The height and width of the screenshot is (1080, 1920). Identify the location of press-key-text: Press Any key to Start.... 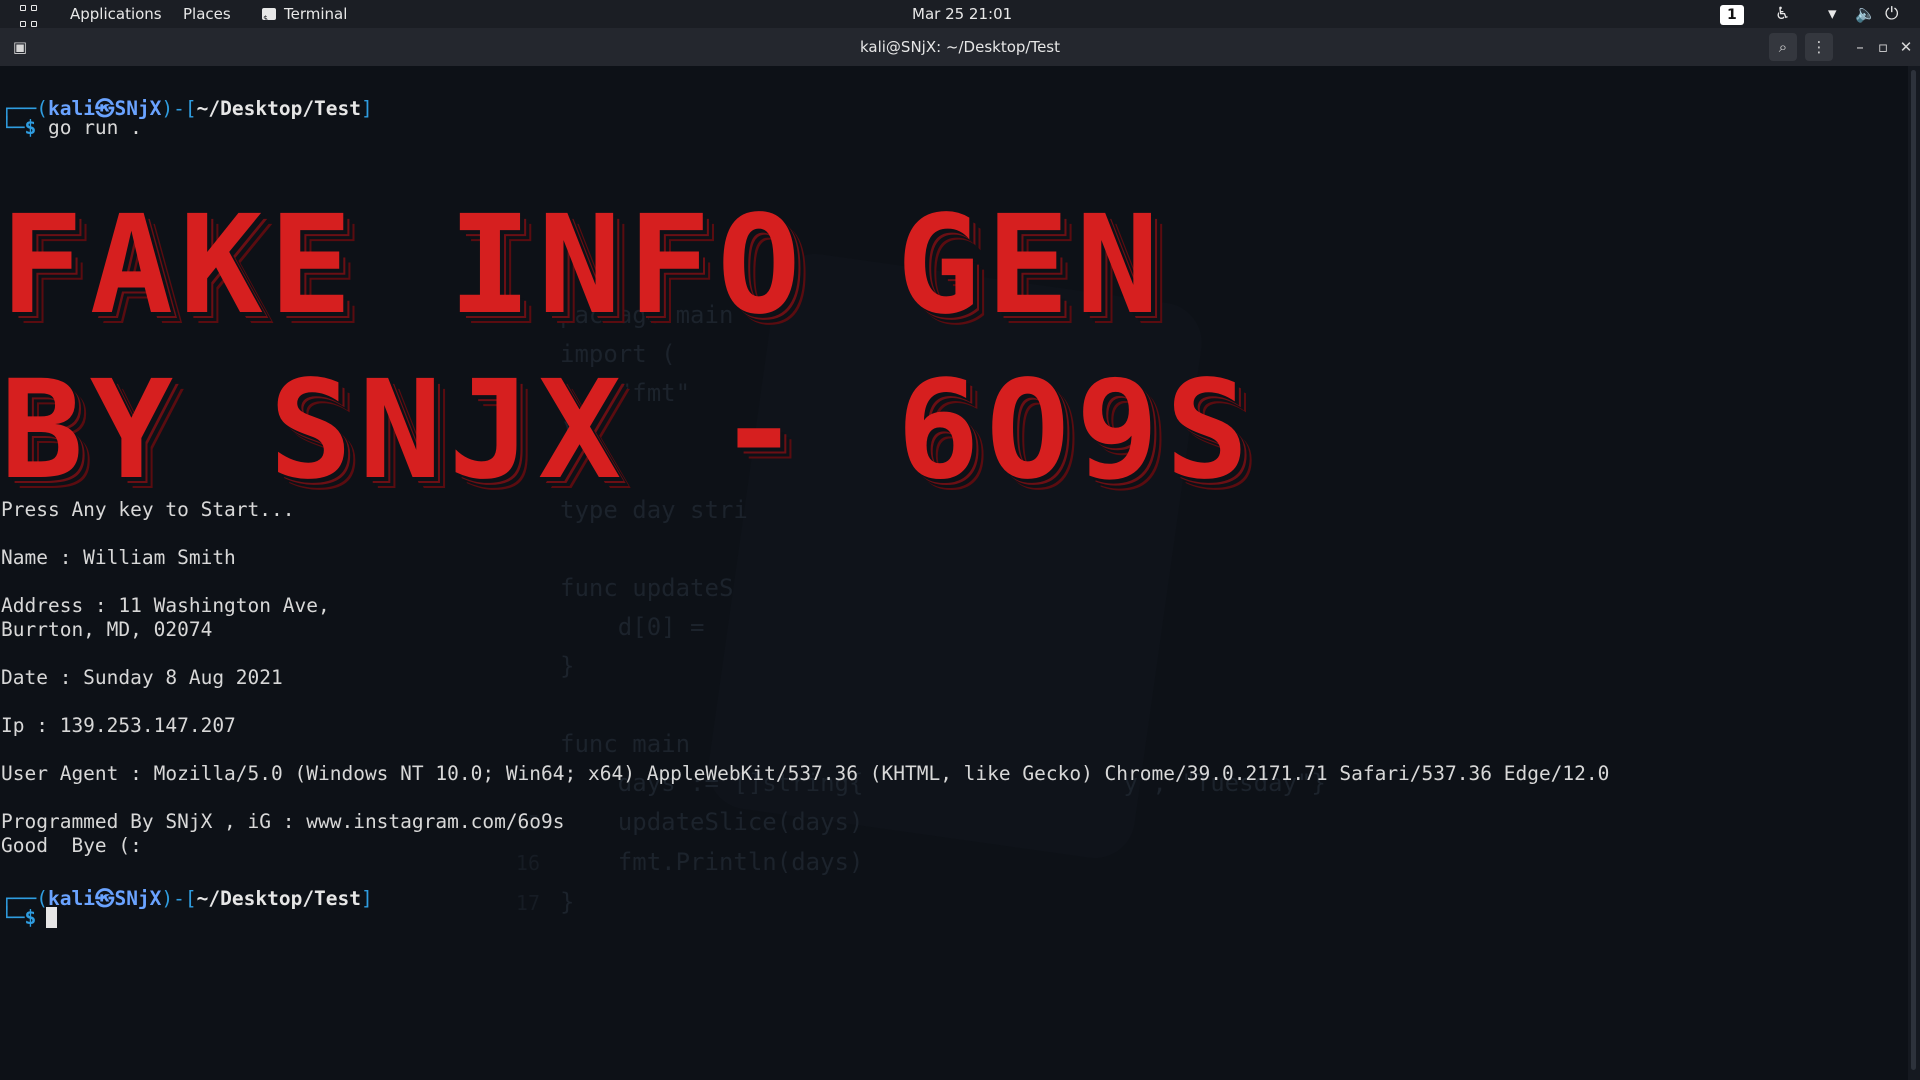
(148, 509).